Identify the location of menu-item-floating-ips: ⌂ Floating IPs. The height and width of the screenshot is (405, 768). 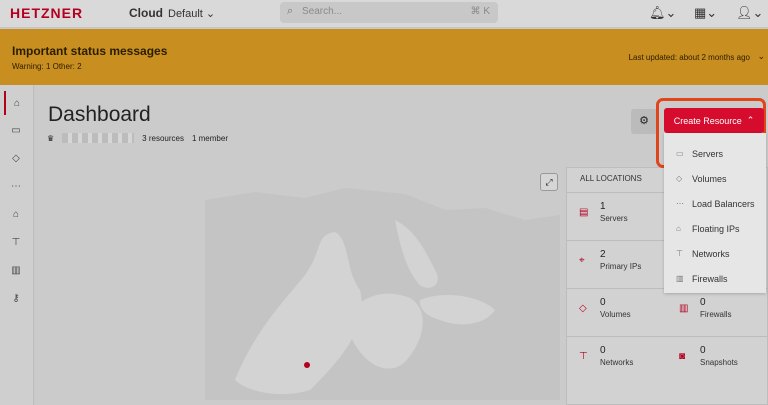
(715, 228).